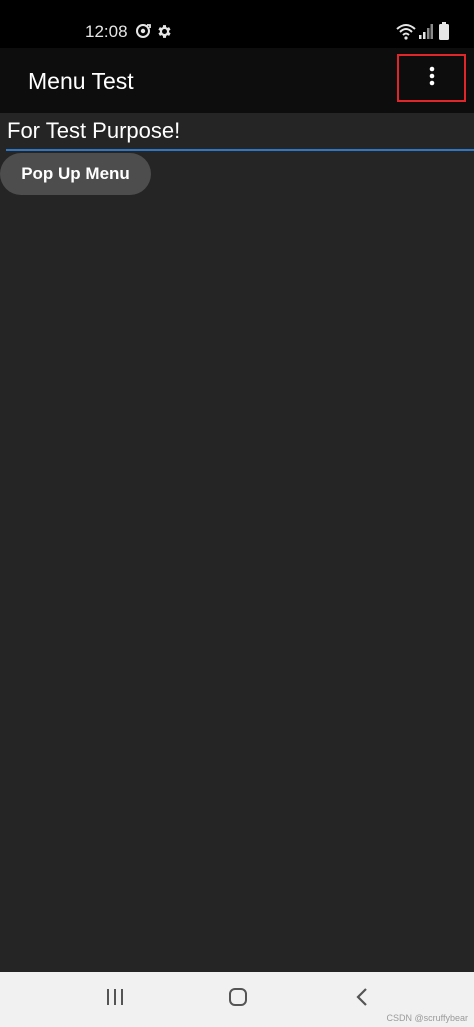 The width and height of the screenshot is (474, 1027). I want to click on back-icon, so click(362, 999).